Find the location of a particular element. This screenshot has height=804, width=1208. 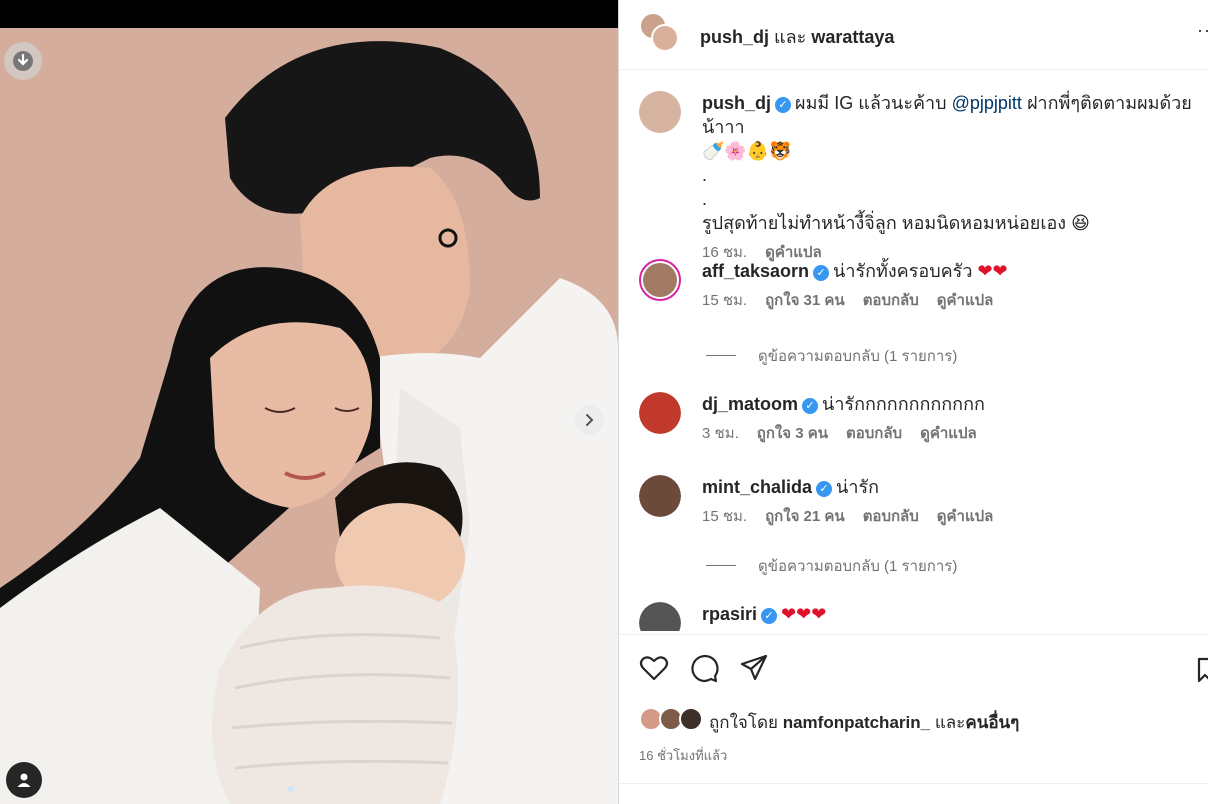

comment-meta: 3 ชม. ถูกใจ 3 คน ตอบกลับ ดูคำแปล is located at coordinates (955, 434).